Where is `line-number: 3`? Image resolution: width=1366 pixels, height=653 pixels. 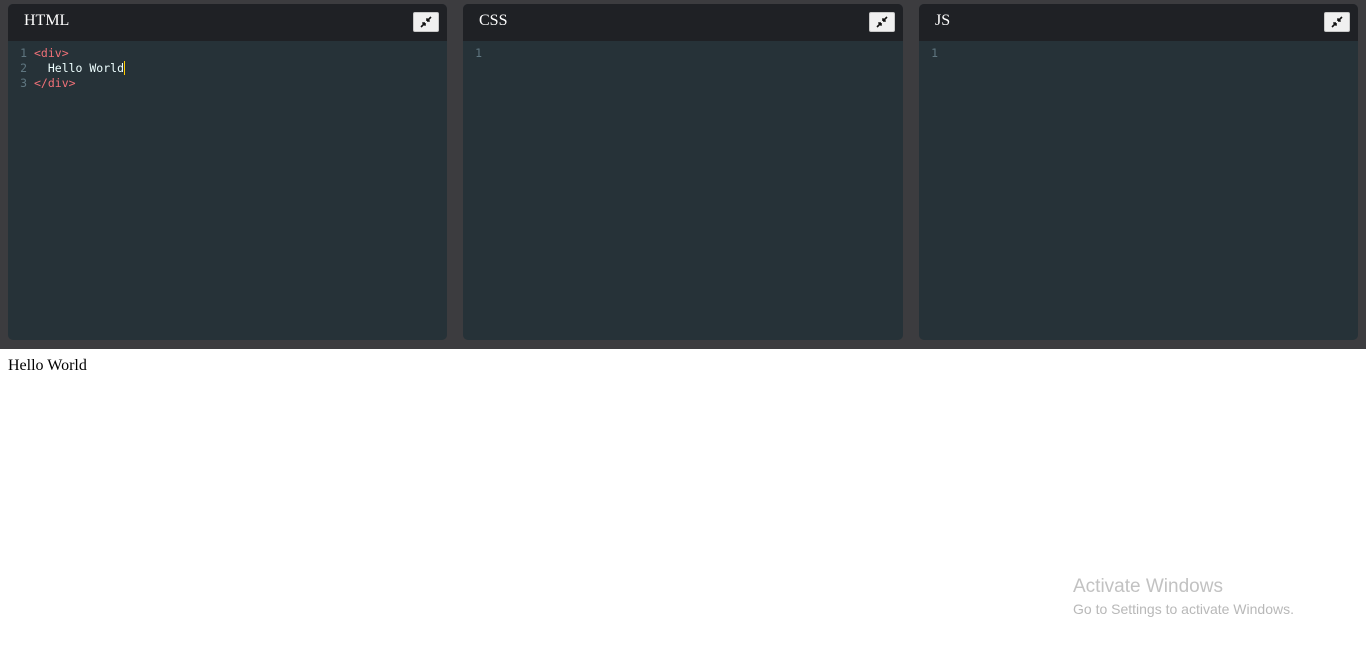
line-number: 3 is located at coordinates (23, 83).